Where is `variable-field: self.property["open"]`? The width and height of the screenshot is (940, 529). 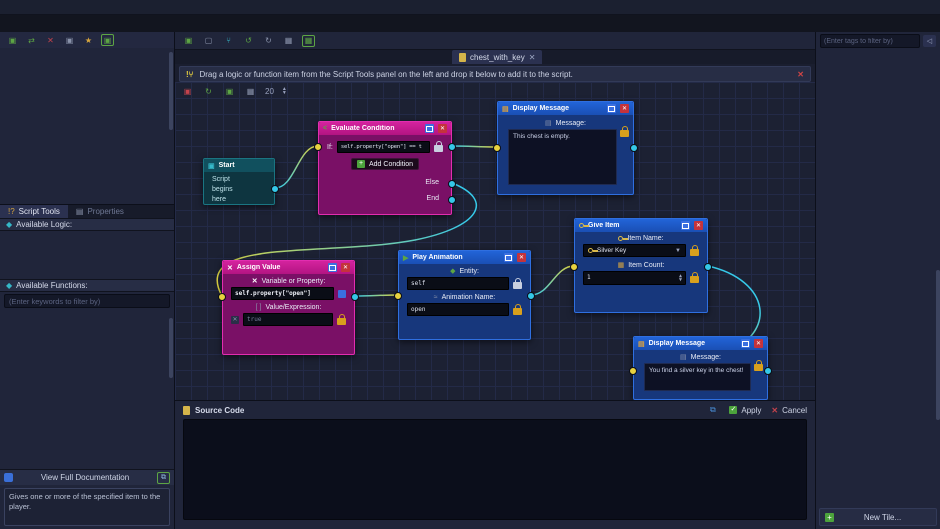
variable-field: self.property["open"] is located at coordinates (282, 293).